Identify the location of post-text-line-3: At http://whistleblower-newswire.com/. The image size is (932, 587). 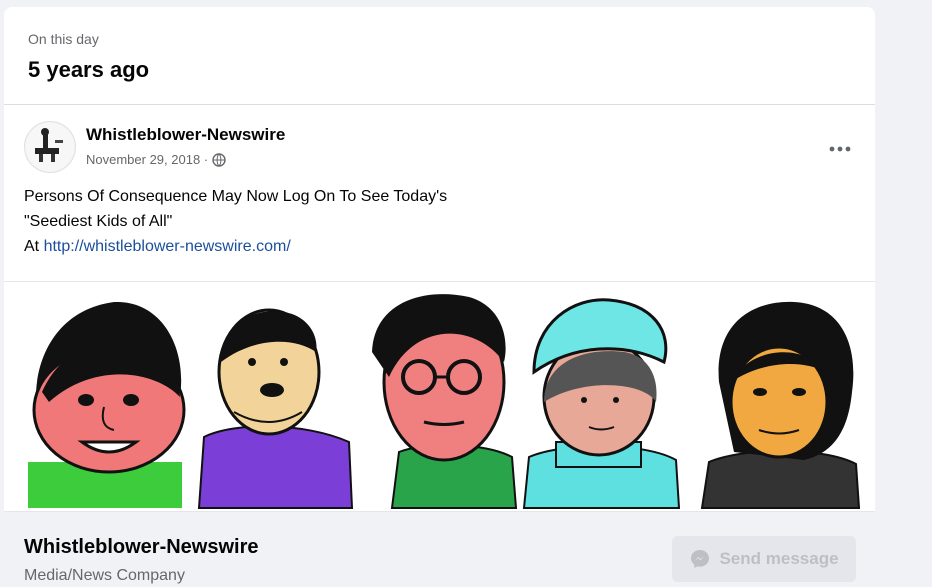
(235, 246).